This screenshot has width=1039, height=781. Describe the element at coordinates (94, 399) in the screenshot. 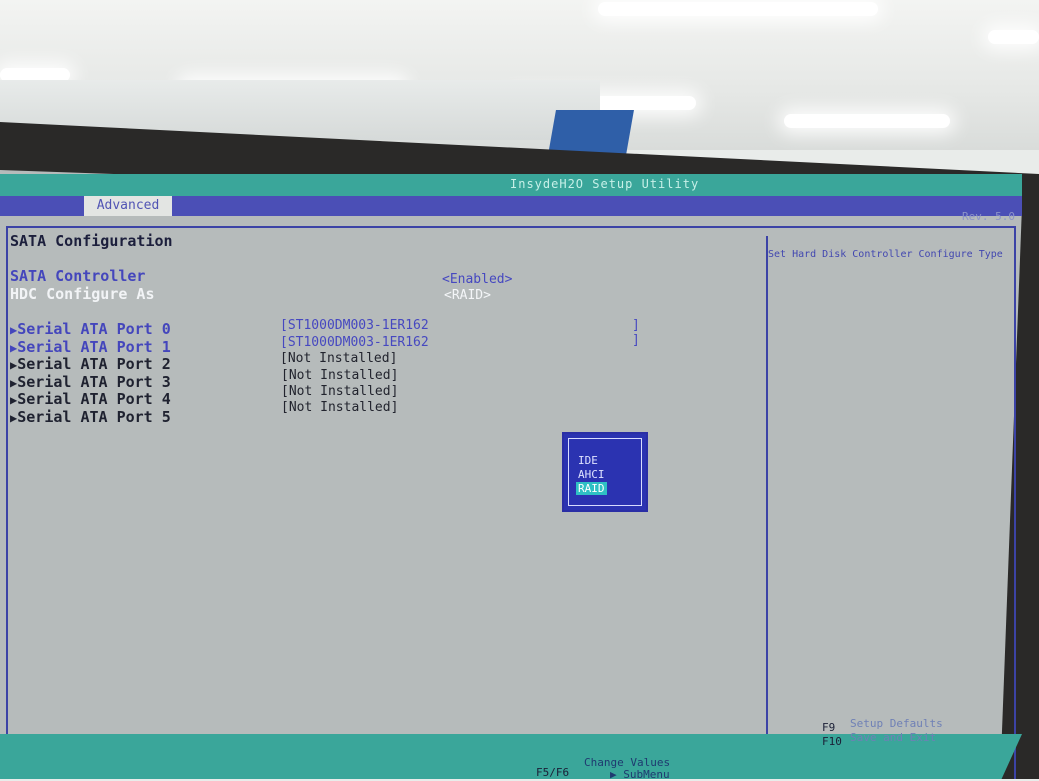

I see `port-label: Serial ATA Port 4` at that location.